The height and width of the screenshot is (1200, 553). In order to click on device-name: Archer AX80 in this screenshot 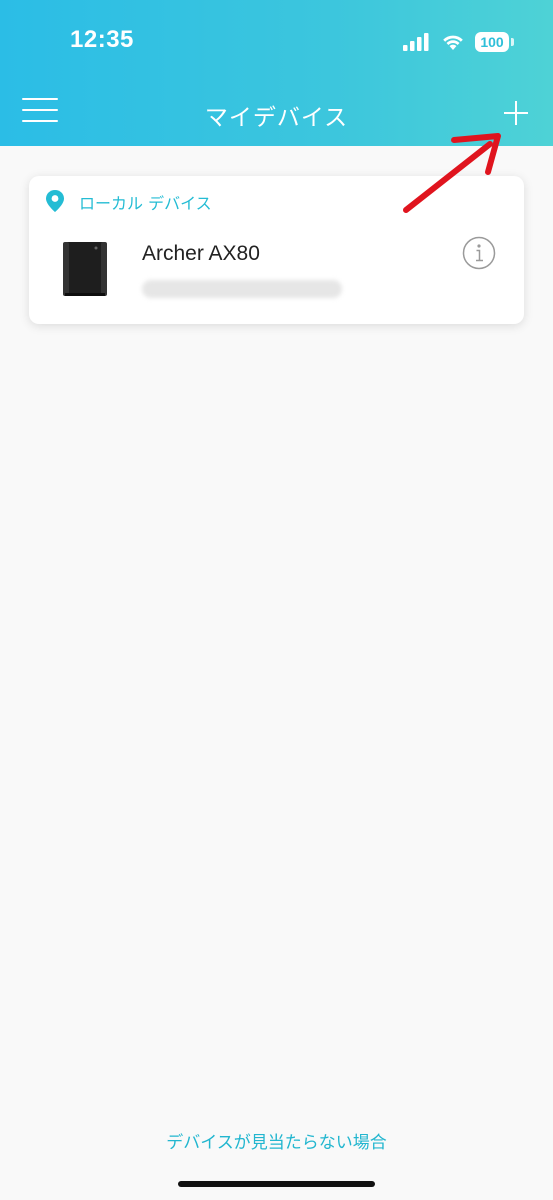, I will do `click(201, 253)`.